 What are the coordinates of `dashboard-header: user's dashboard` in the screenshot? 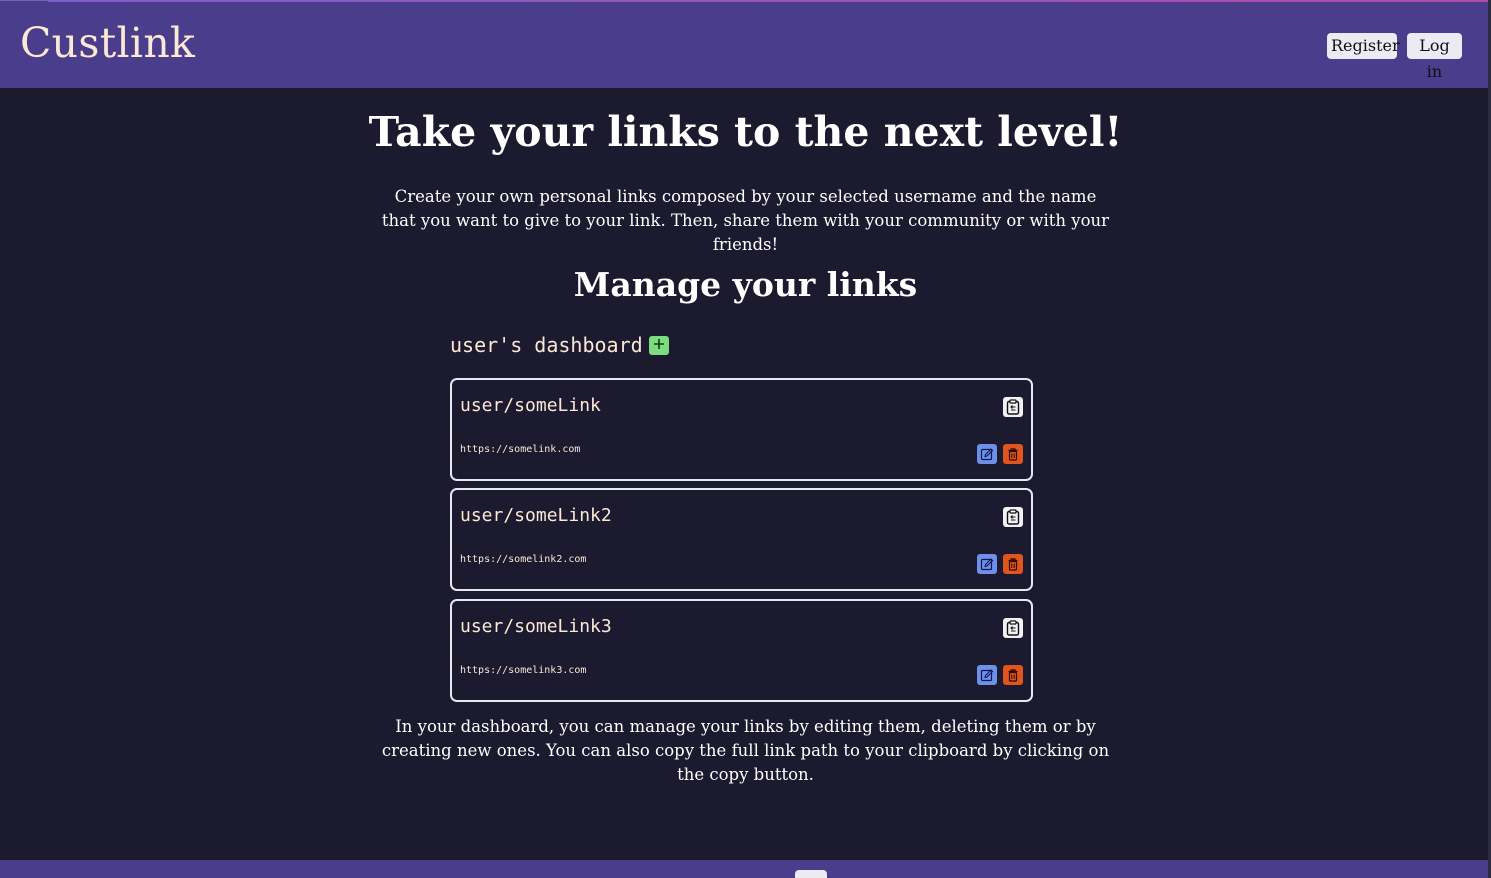 It's located at (559, 345).